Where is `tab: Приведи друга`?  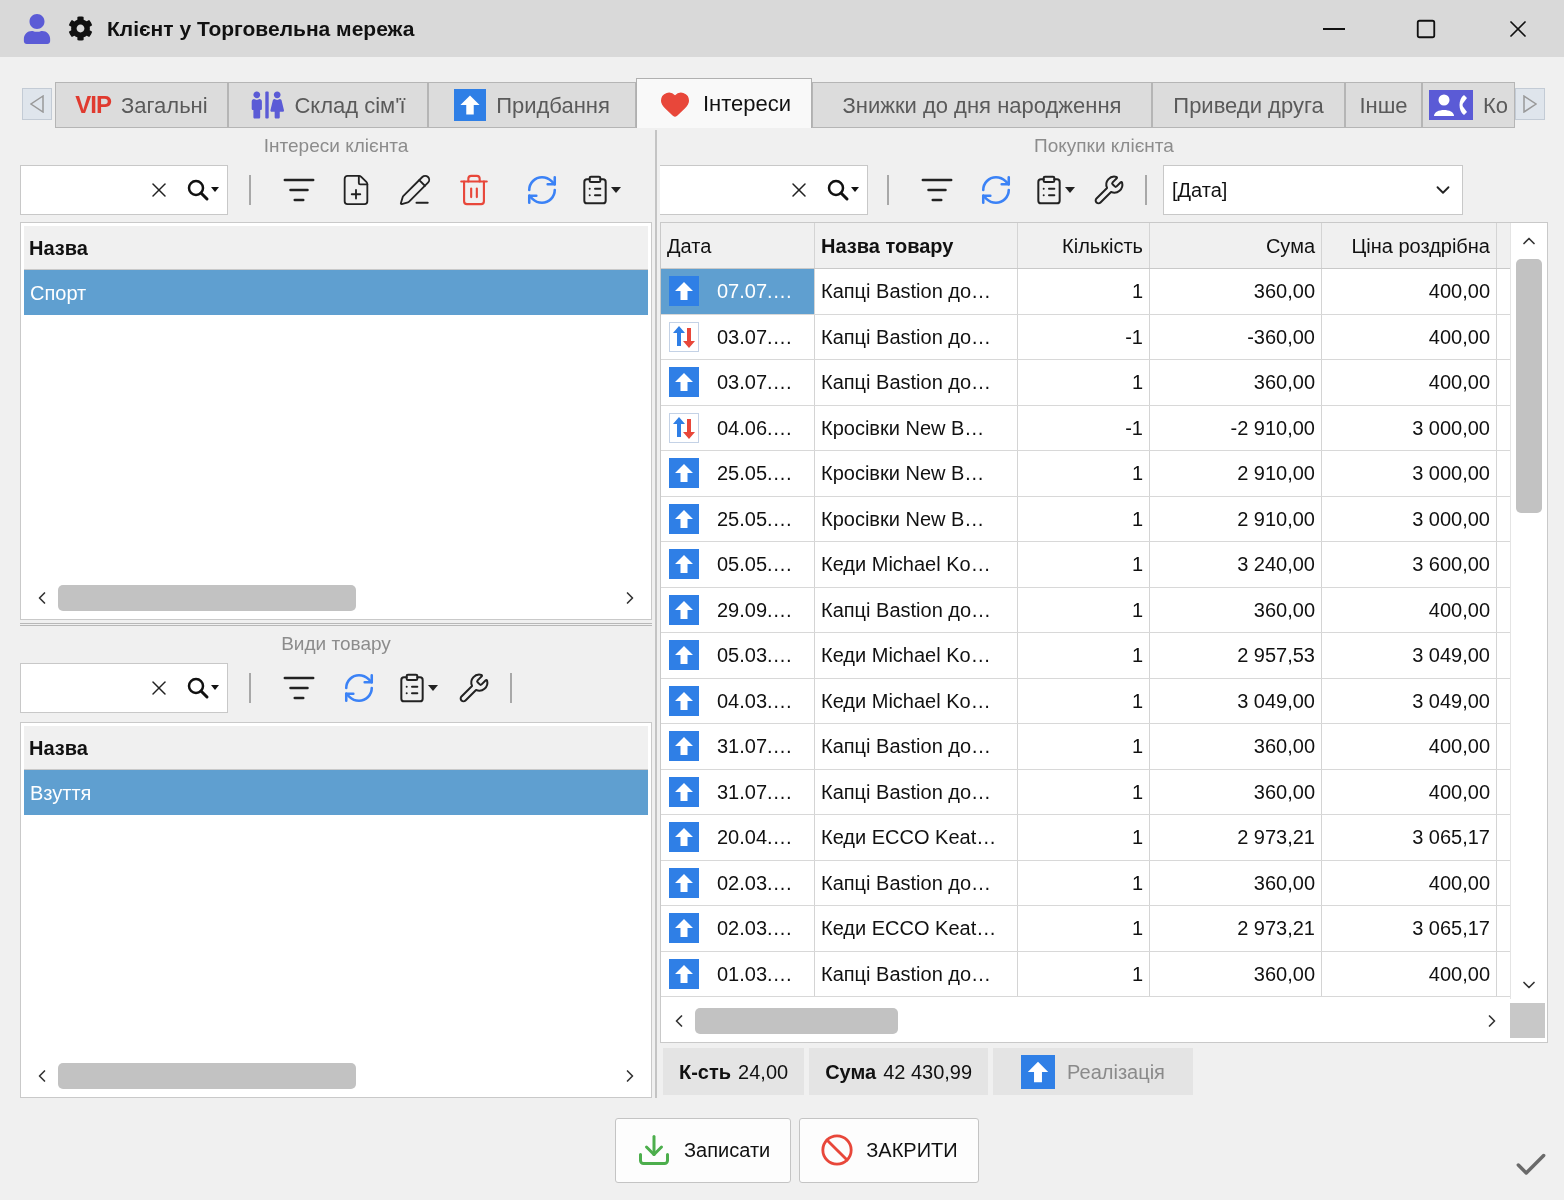
tab: Приведи друга is located at coordinates (1248, 104).